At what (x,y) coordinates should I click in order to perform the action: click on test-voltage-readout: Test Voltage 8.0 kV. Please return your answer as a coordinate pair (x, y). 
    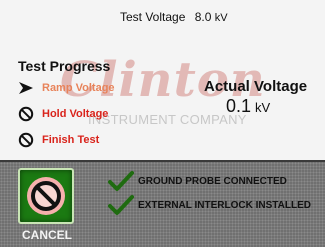
    Looking at the image, I should click on (174, 17).